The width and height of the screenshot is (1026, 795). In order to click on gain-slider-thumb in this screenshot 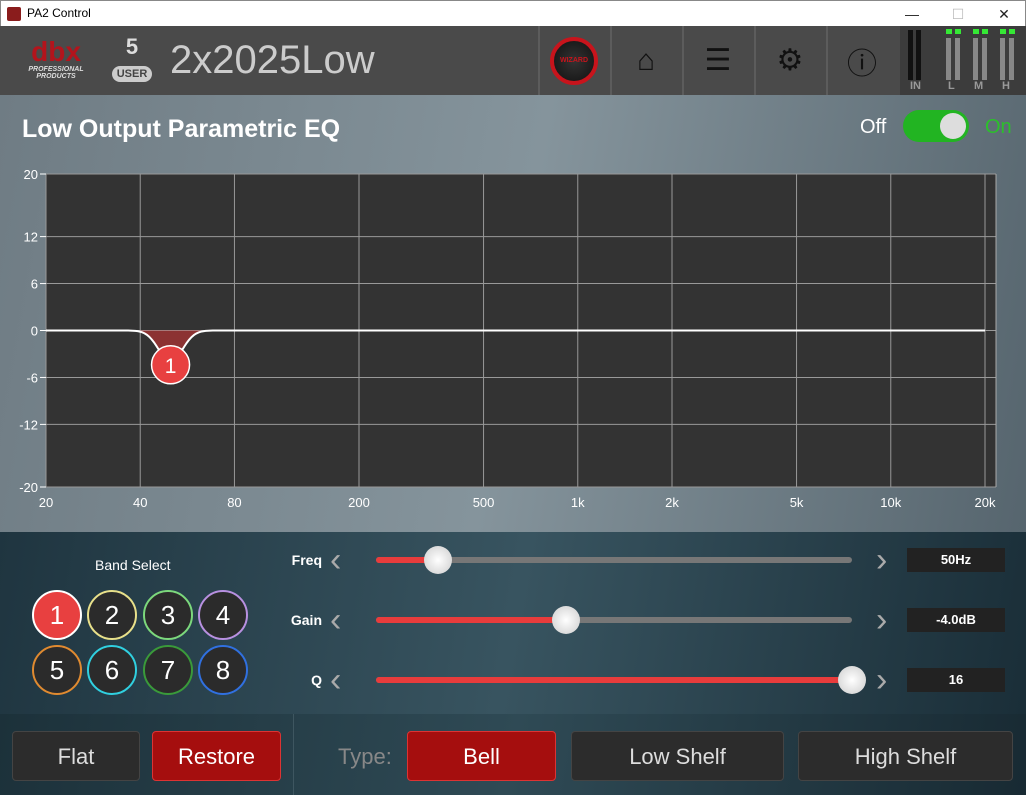, I will do `click(566, 620)`.